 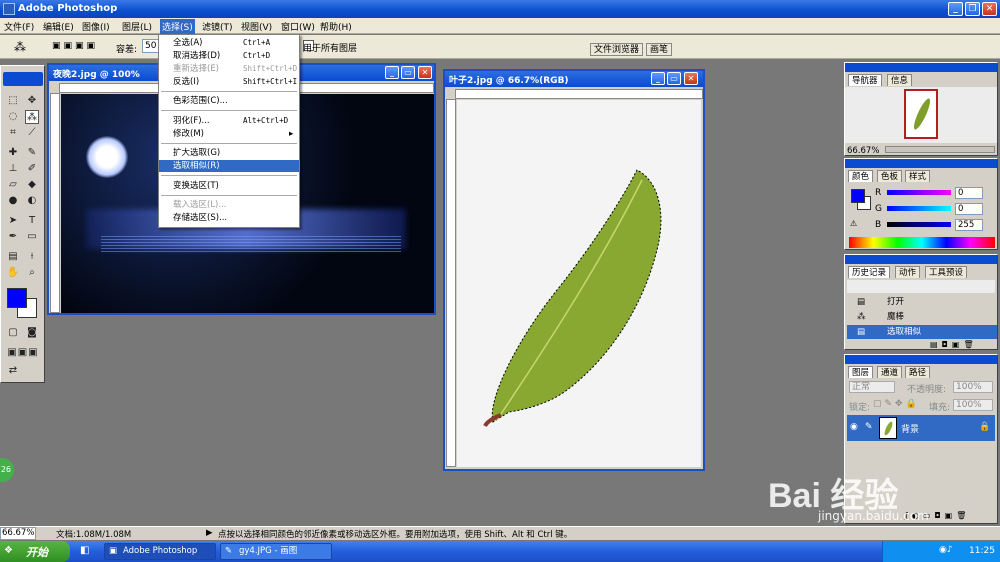 I want to click on notes-tool-icon: ▤, so click(x=13, y=257).